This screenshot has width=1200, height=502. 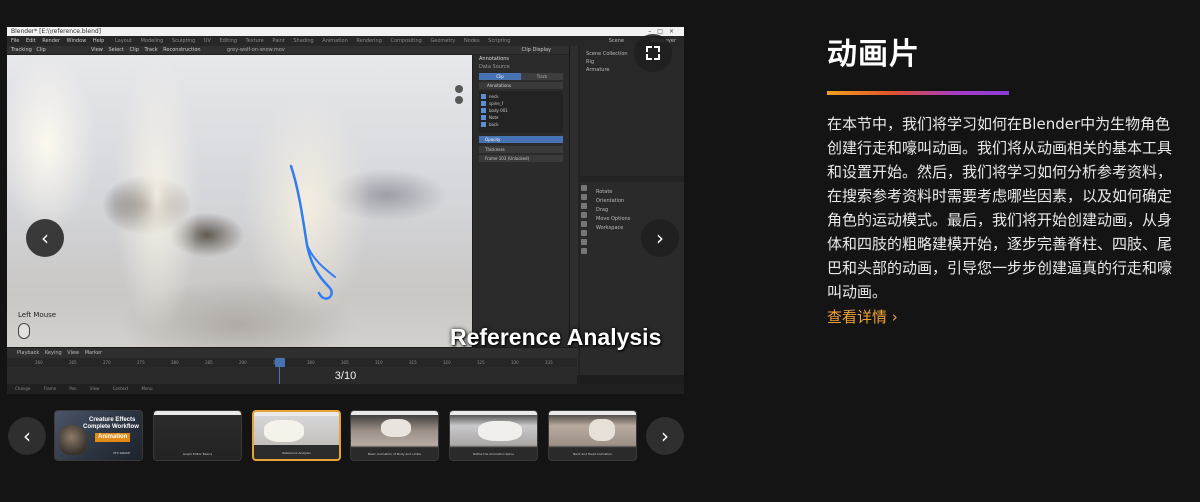 What do you see at coordinates (515, 362) in the screenshot?
I see `ruler-tick: 330` at bounding box center [515, 362].